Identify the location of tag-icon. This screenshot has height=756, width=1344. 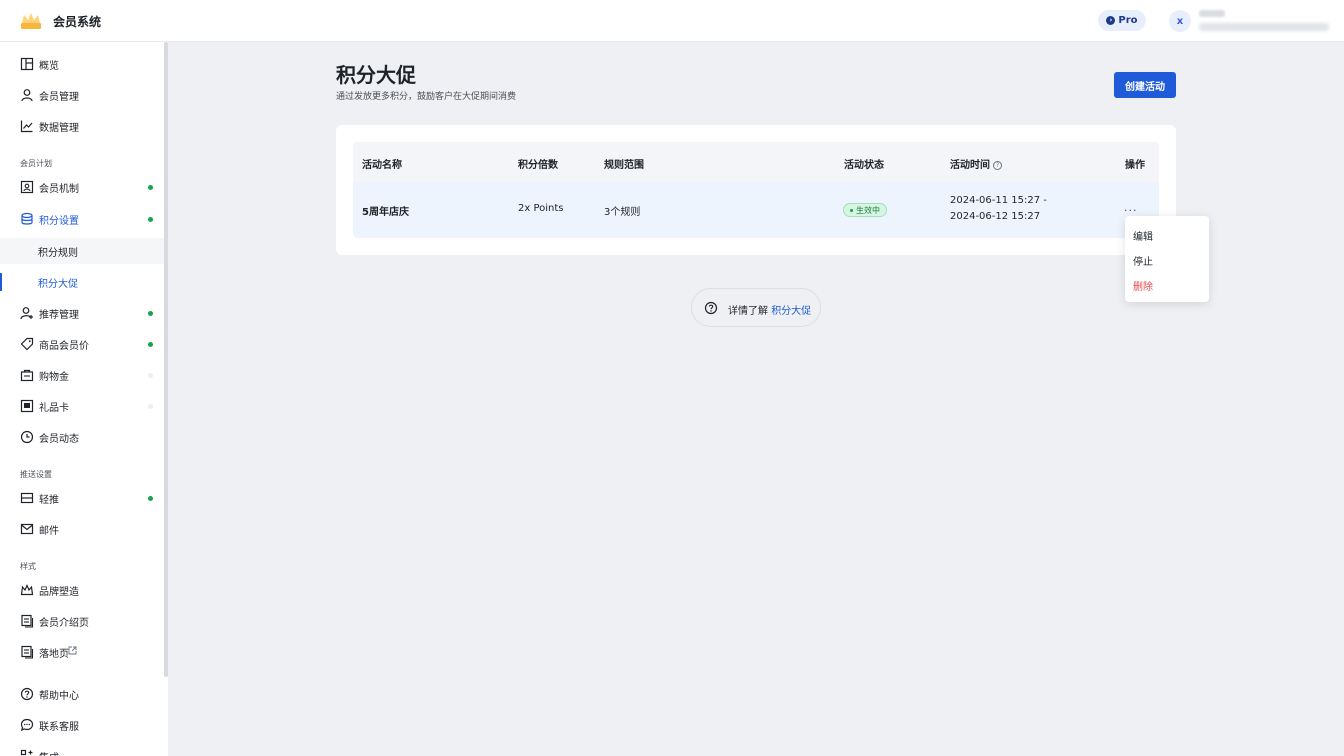
(27, 344).